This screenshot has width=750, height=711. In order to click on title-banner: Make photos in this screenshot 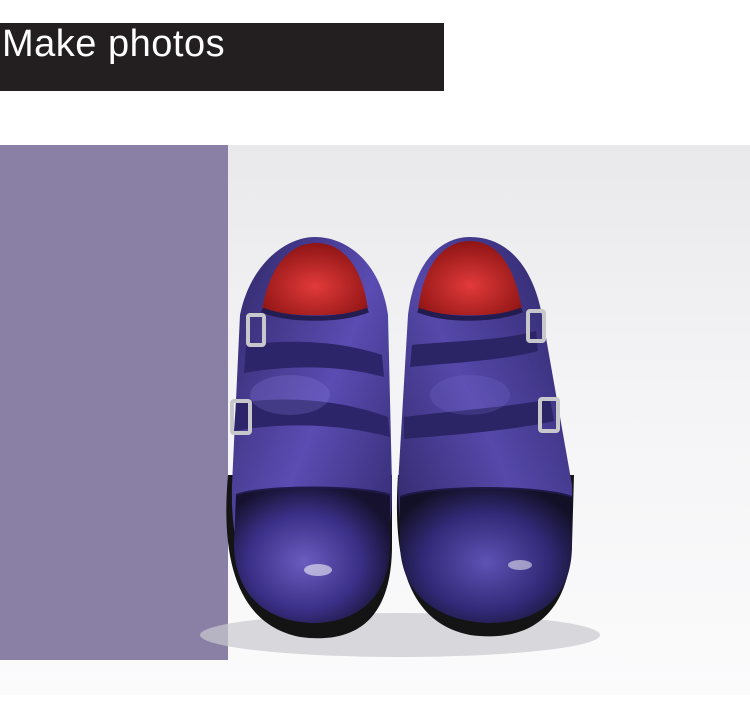, I will do `click(222, 57)`.